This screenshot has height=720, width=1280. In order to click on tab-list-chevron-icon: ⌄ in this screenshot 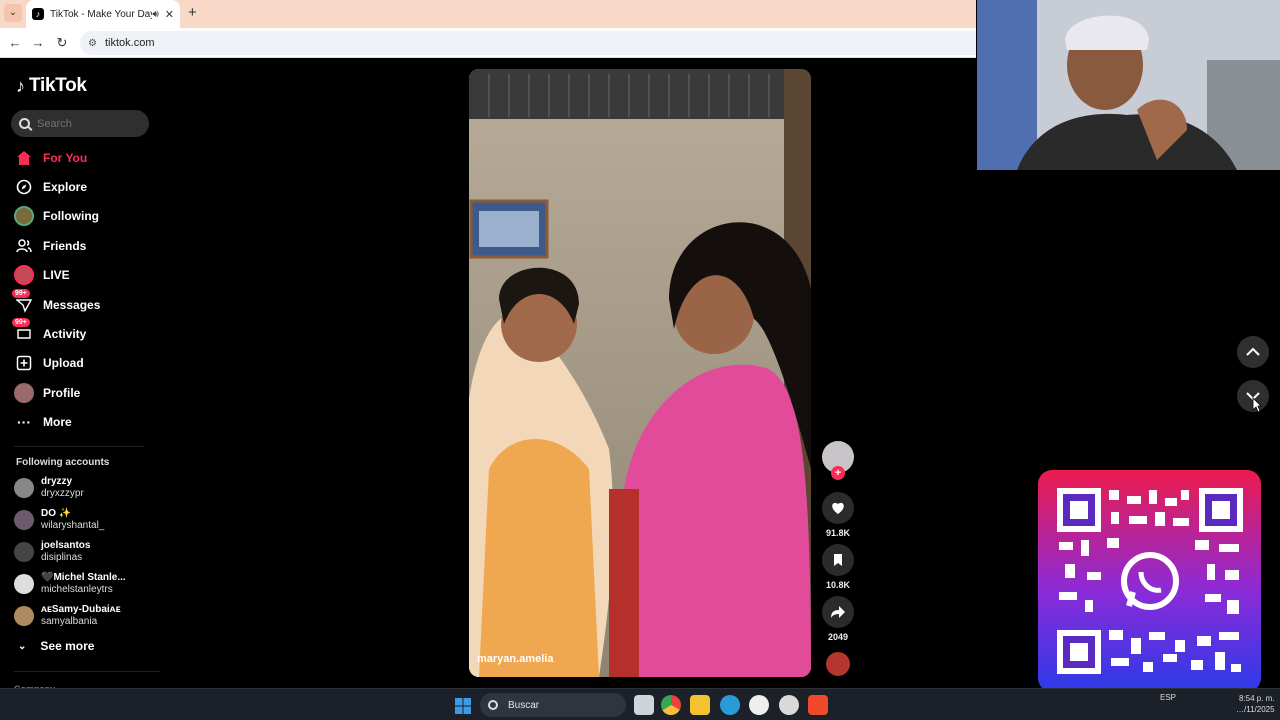, I will do `click(13, 13)`.